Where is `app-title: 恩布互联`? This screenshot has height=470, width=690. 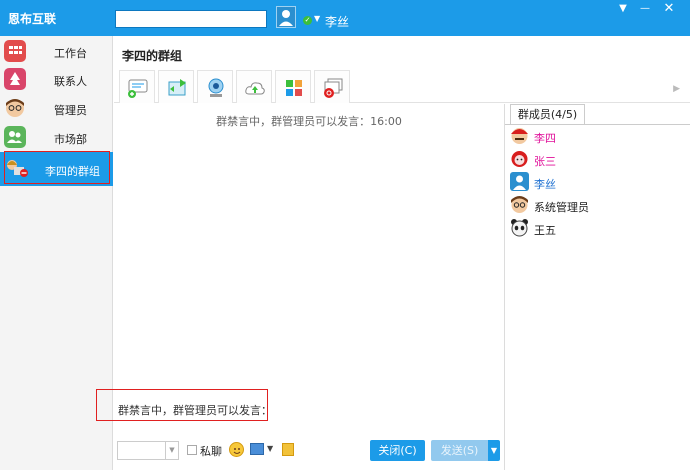
app-title: 恩布互联 is located at coordinates (32, 19).